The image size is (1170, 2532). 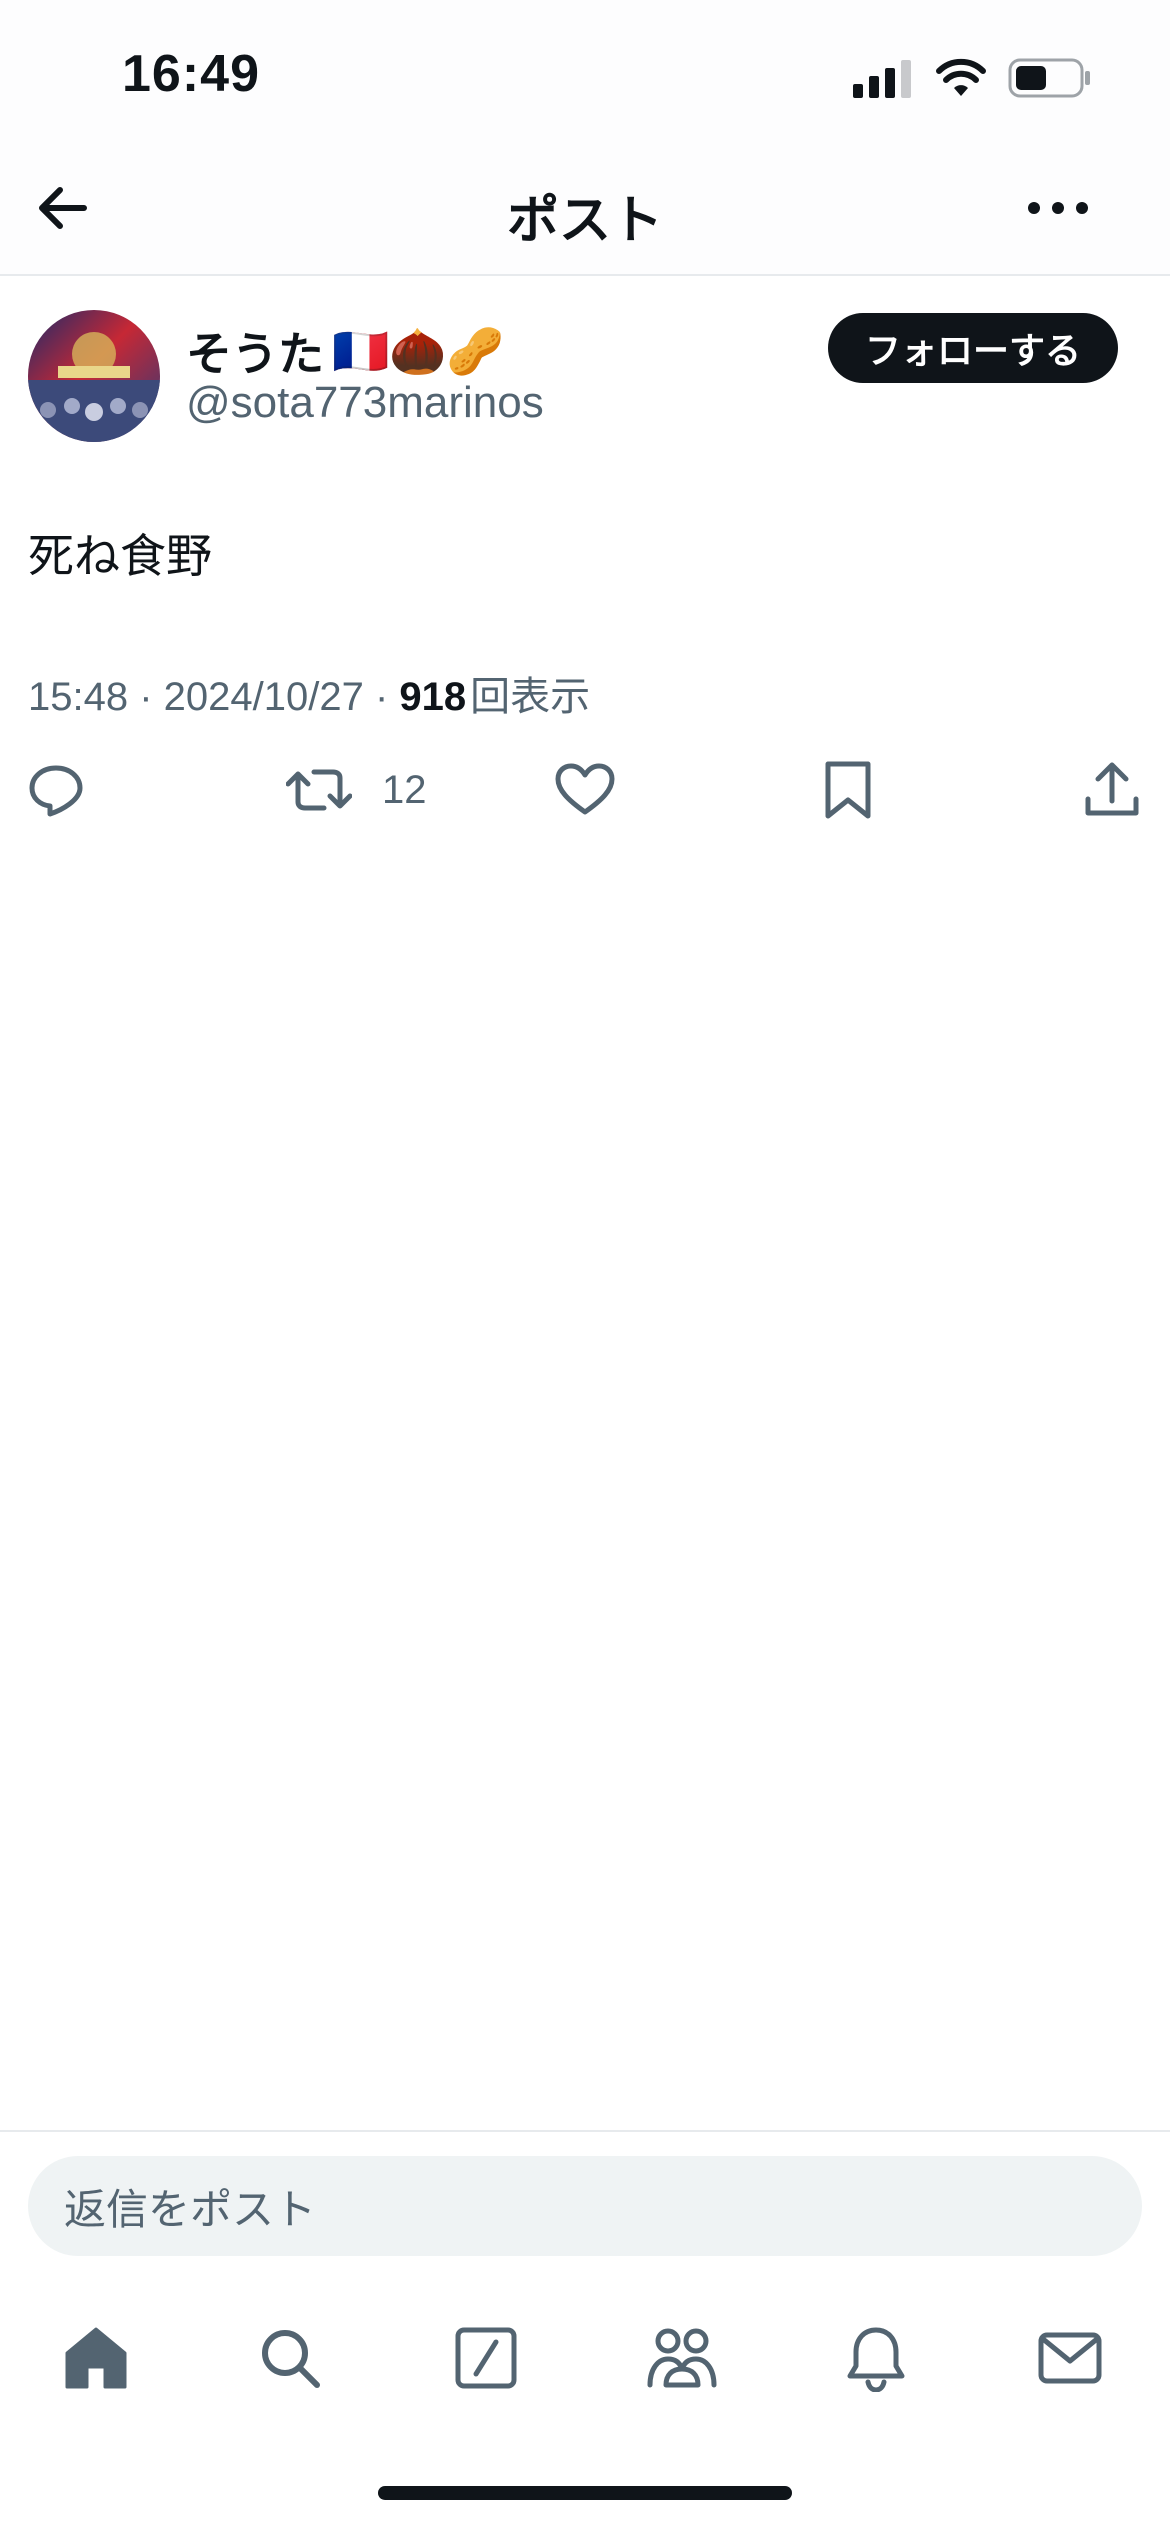 I want to click on divider, so click(x=585, y=2131).